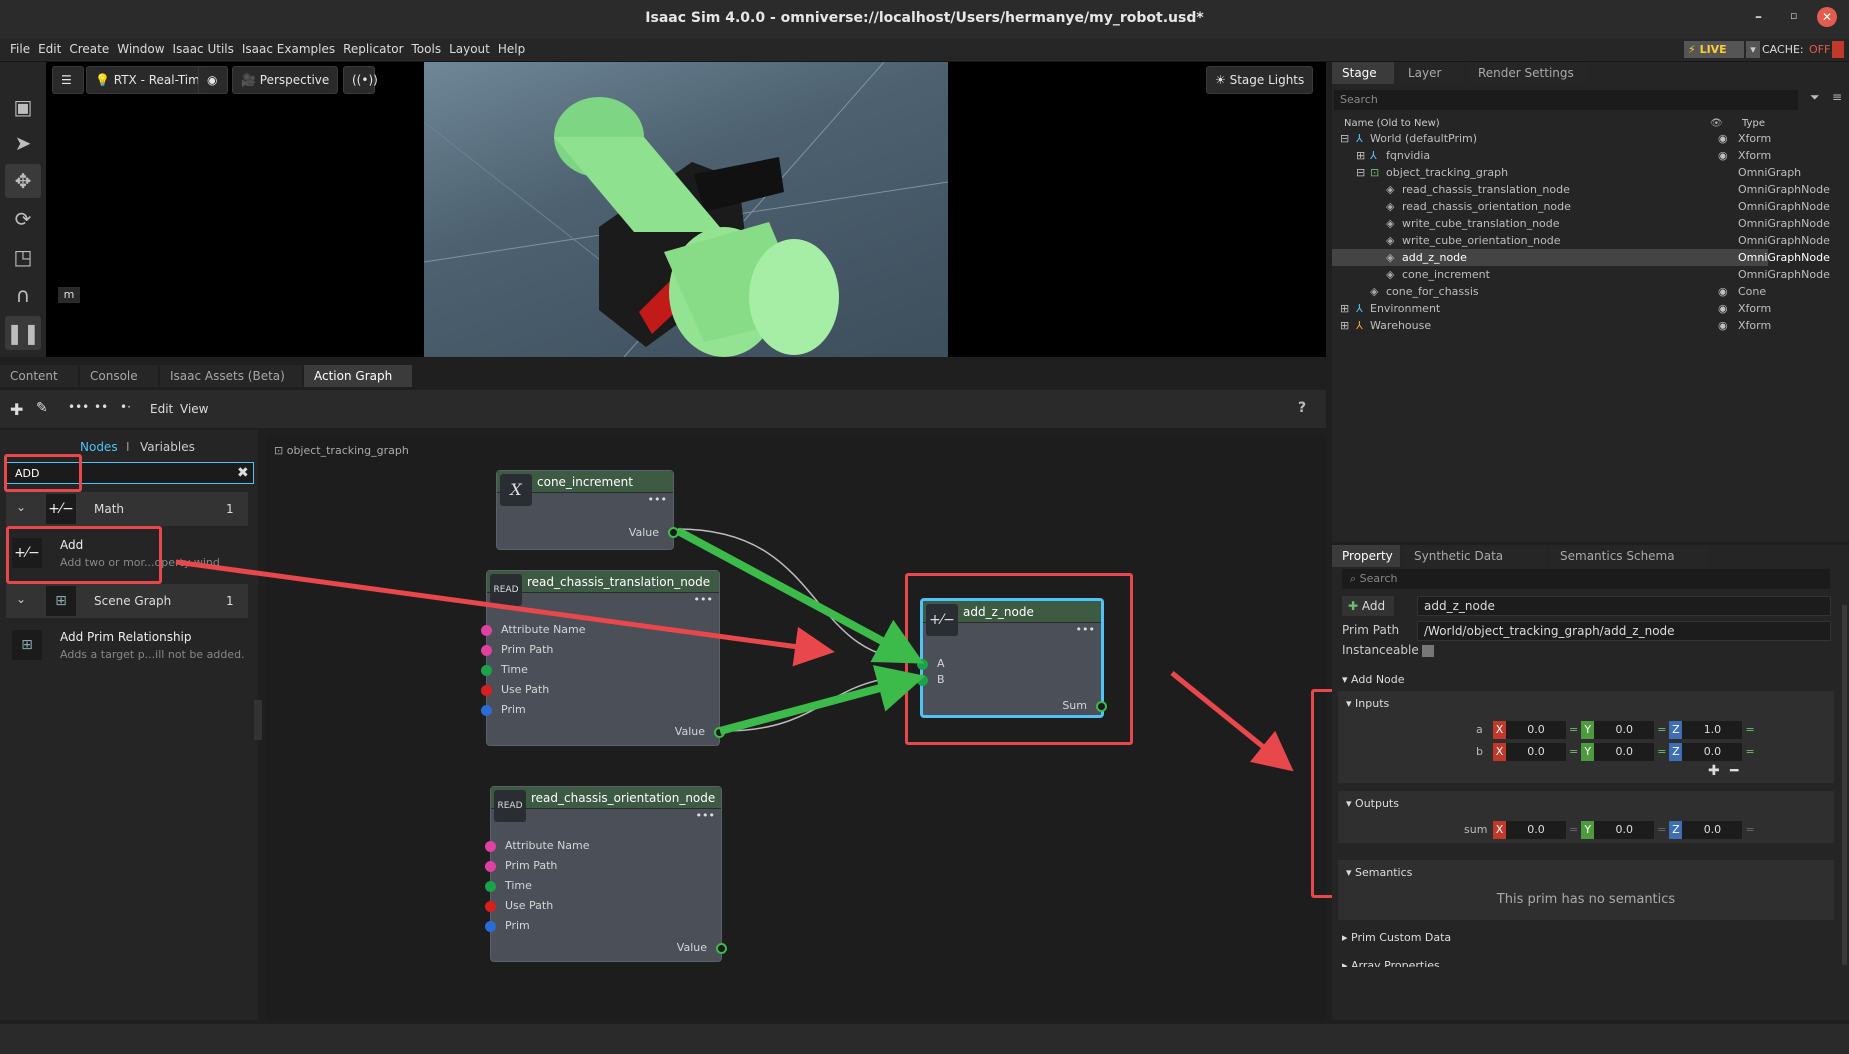 The height and width of the screenshot is (1054, 1849). Describe the element at coordinates (1551, 155) in the screenshot. I see `tree-row-fqnvidia: ⊞ ⅄ fqnvidia ◉ Xform` at that location.